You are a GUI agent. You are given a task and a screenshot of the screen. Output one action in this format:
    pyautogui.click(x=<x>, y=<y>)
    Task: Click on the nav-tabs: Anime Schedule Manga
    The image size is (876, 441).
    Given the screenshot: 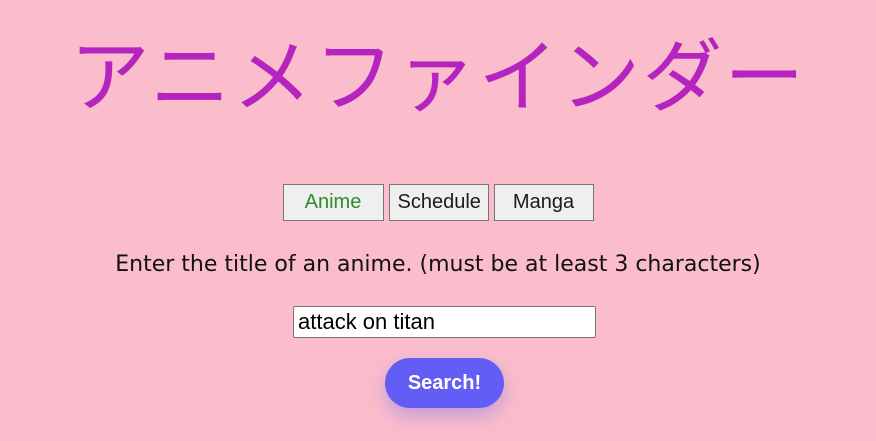 What is the action you would take?
    pyautogui.click(x=438, y=202)
    